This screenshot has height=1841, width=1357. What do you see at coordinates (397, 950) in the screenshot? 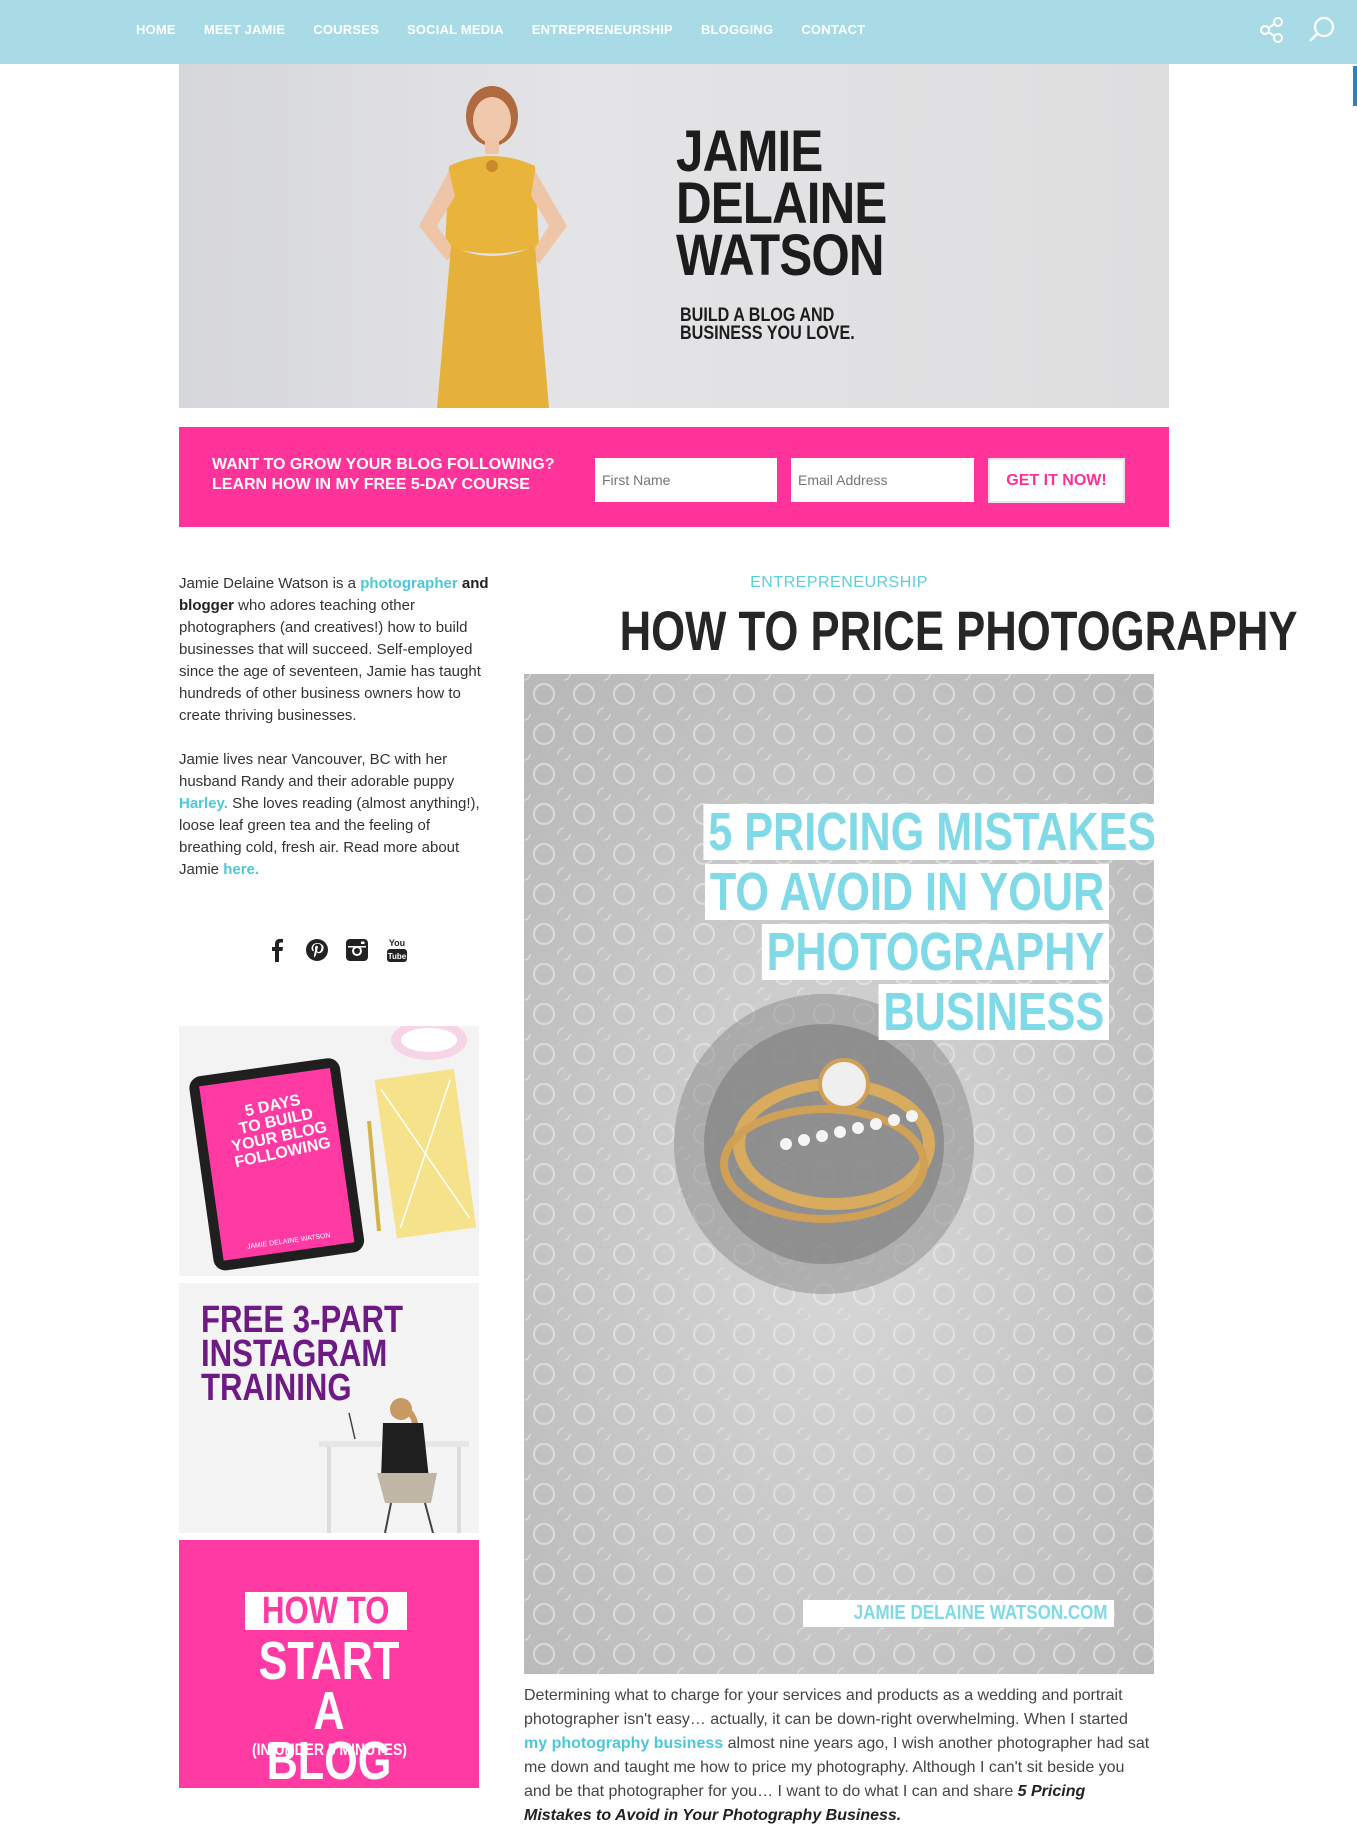
I see `youtube-icon: You Tube` at bounding box center [397, 950].